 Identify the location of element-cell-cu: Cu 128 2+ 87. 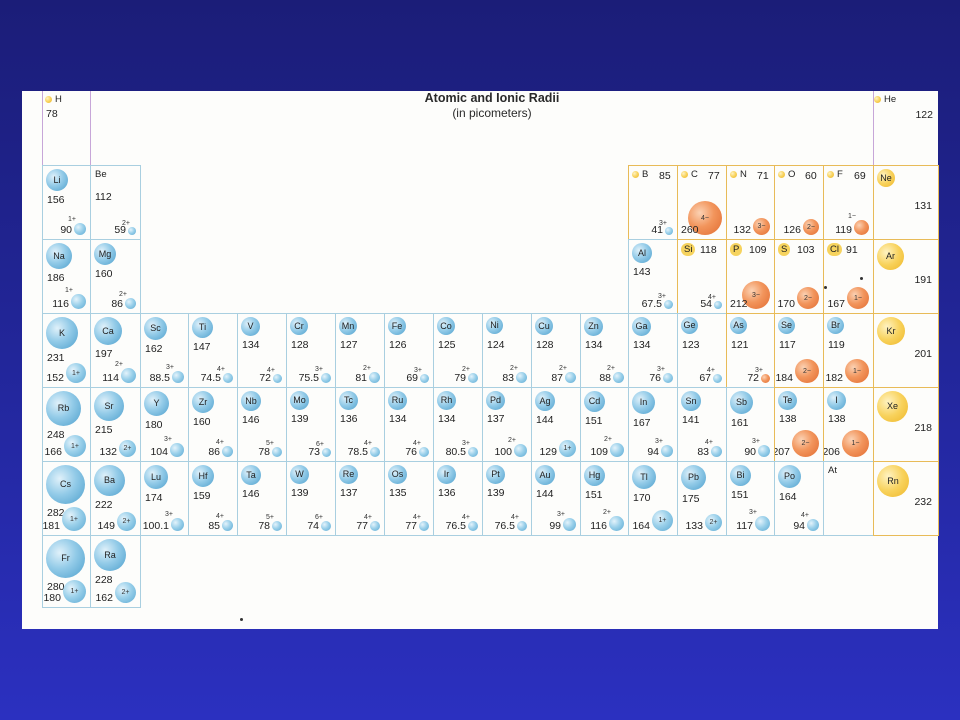
(556, 350).